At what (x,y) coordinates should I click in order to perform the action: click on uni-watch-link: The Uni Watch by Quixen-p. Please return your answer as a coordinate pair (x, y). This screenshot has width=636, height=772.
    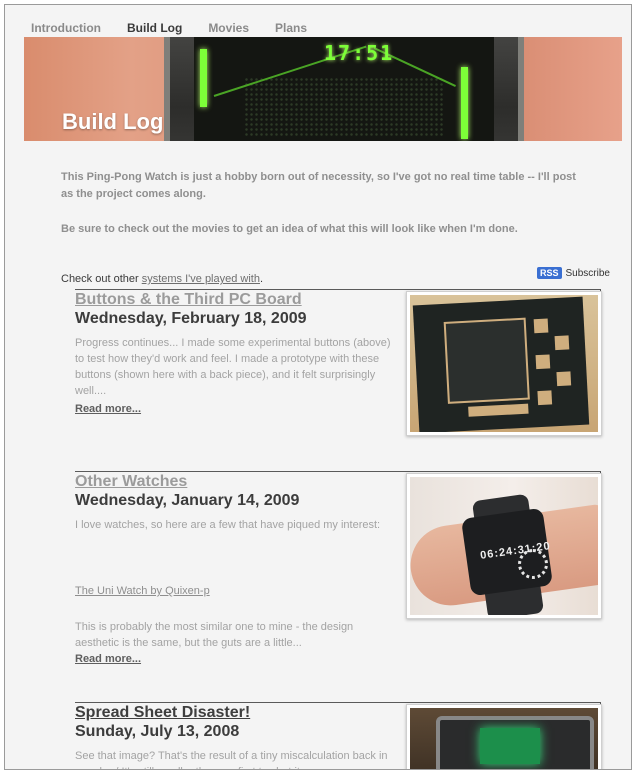
    Looking at the image, I should click on (142, 591).